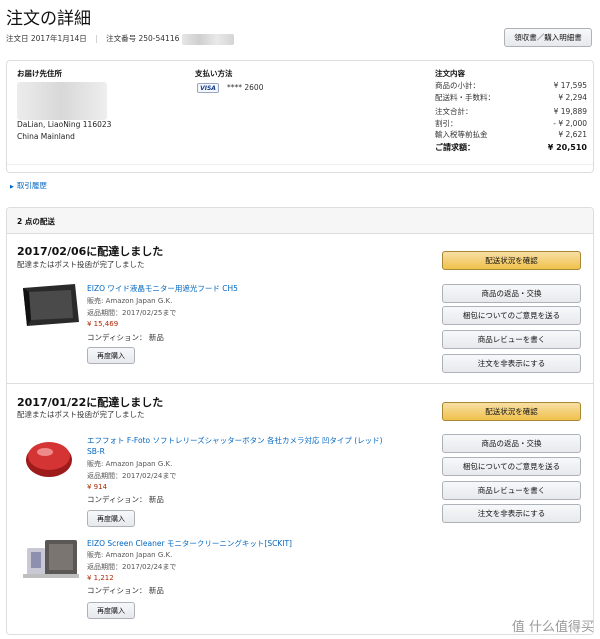 The image size is (600, 639). Describe the element at coordinates (28, 185) in the screenshot. I see `transaction-history-link: ▶ 取引履歴` at that location.